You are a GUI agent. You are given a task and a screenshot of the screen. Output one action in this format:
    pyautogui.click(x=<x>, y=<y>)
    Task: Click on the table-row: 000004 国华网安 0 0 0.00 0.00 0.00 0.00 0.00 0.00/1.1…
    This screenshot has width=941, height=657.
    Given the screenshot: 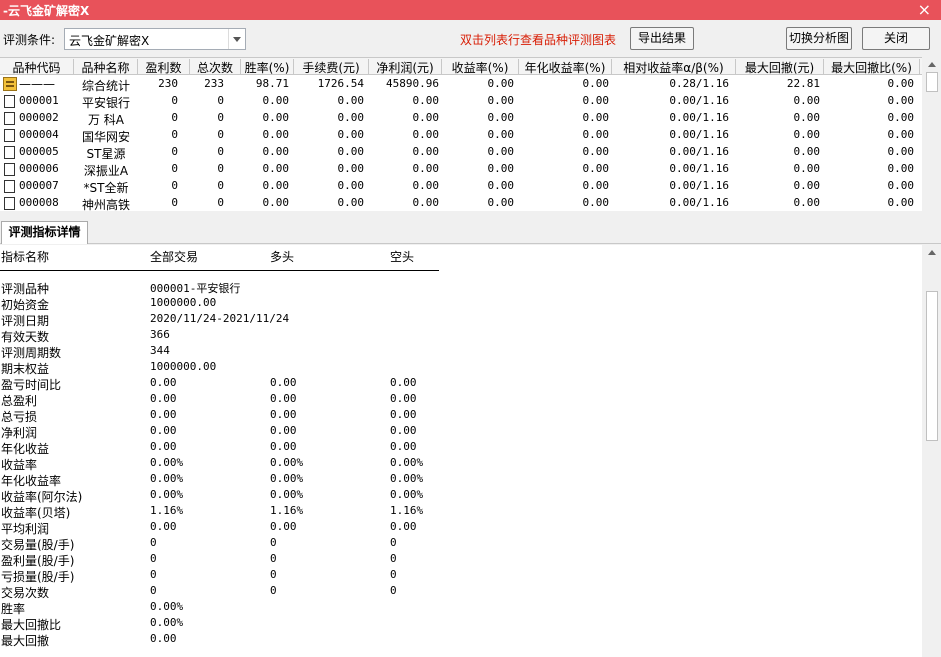 What is the action you would take?
    pyautogui.click(x=461, y=135)
    